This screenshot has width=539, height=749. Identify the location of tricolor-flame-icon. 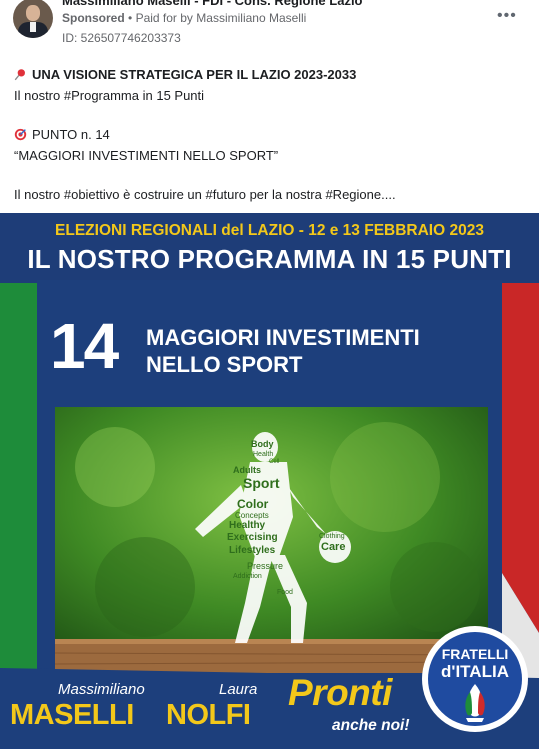
(475, 703).